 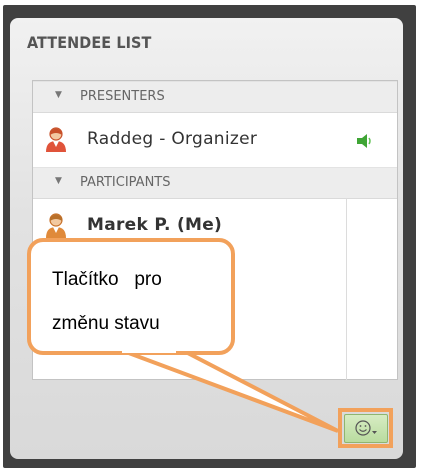 I want to click on callout-pointer-mask, so click(x=149, y=348).